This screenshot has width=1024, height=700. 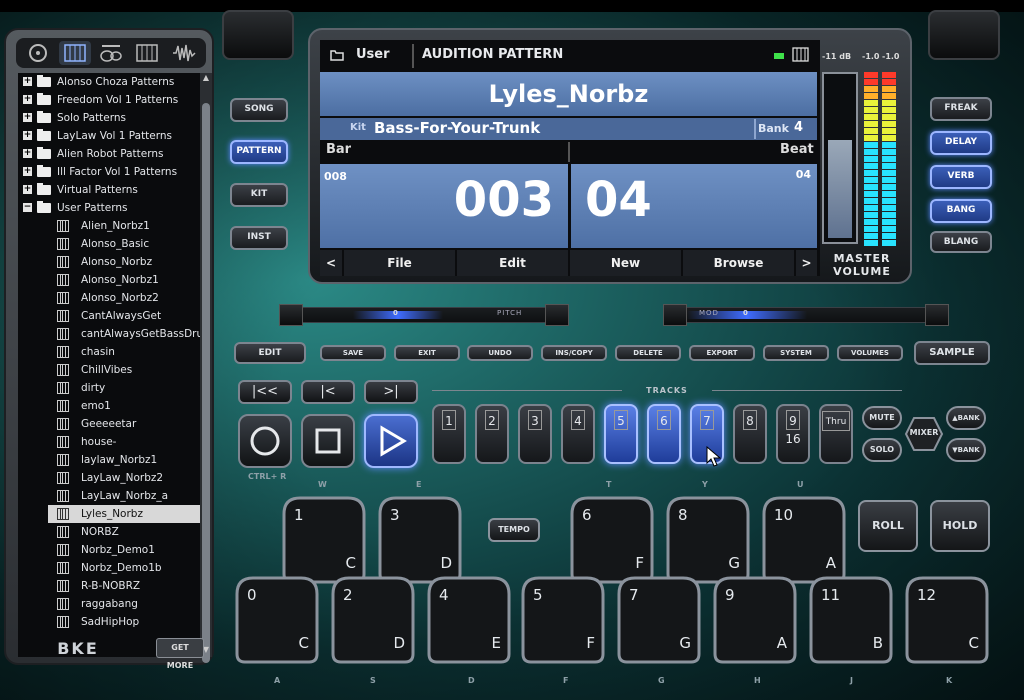 I want to click on sample-button: SAMPLE, so click(x=952, y=353).